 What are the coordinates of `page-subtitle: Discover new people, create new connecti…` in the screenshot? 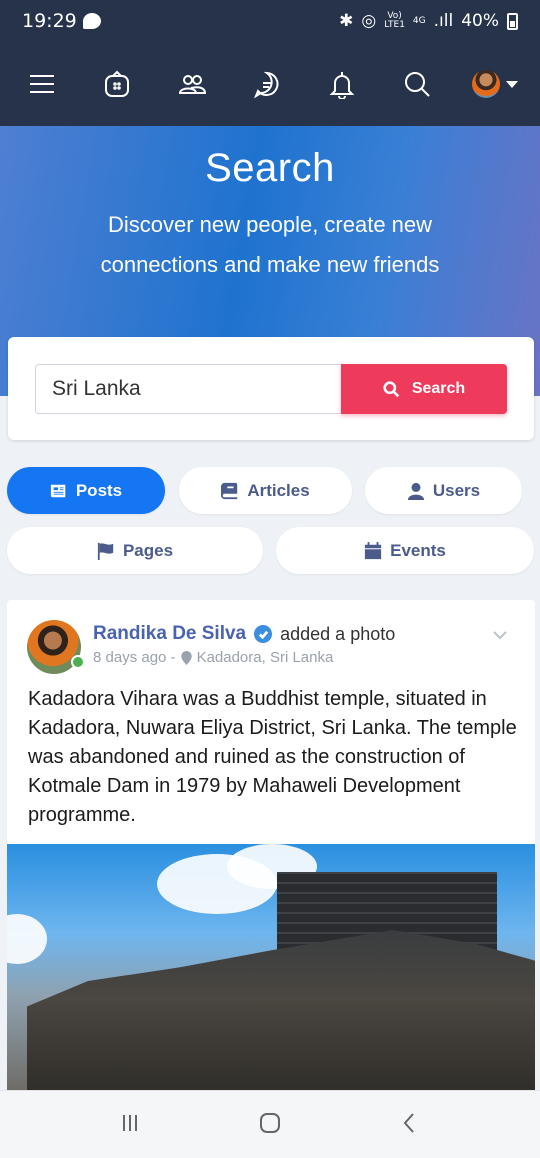 It's located at (270, 244).